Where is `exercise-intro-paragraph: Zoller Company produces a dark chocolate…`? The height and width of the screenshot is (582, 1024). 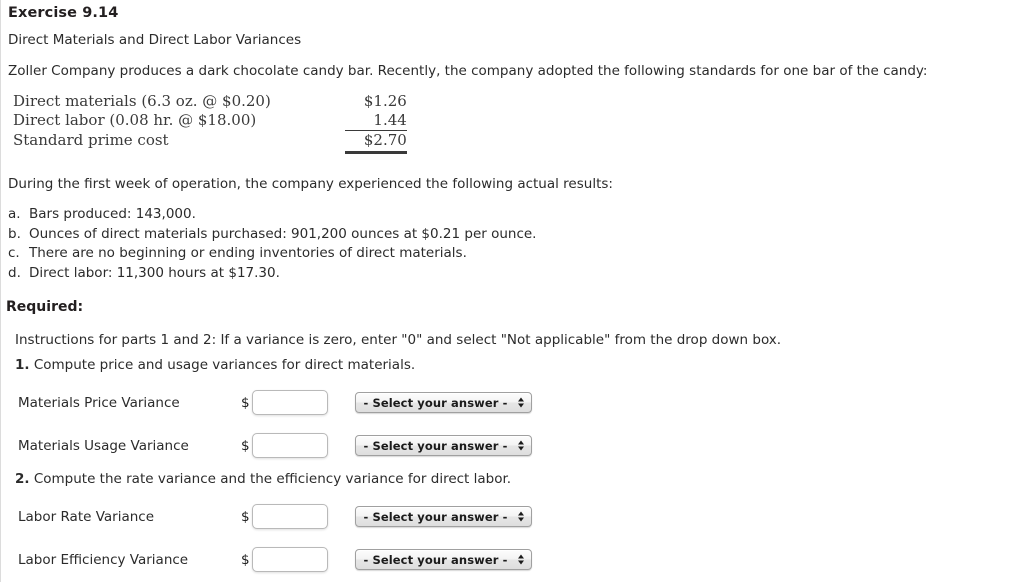
exercise-intro-paragraph: Zoller Company produces a dark chocolate… is located at coordinates (468, 71).